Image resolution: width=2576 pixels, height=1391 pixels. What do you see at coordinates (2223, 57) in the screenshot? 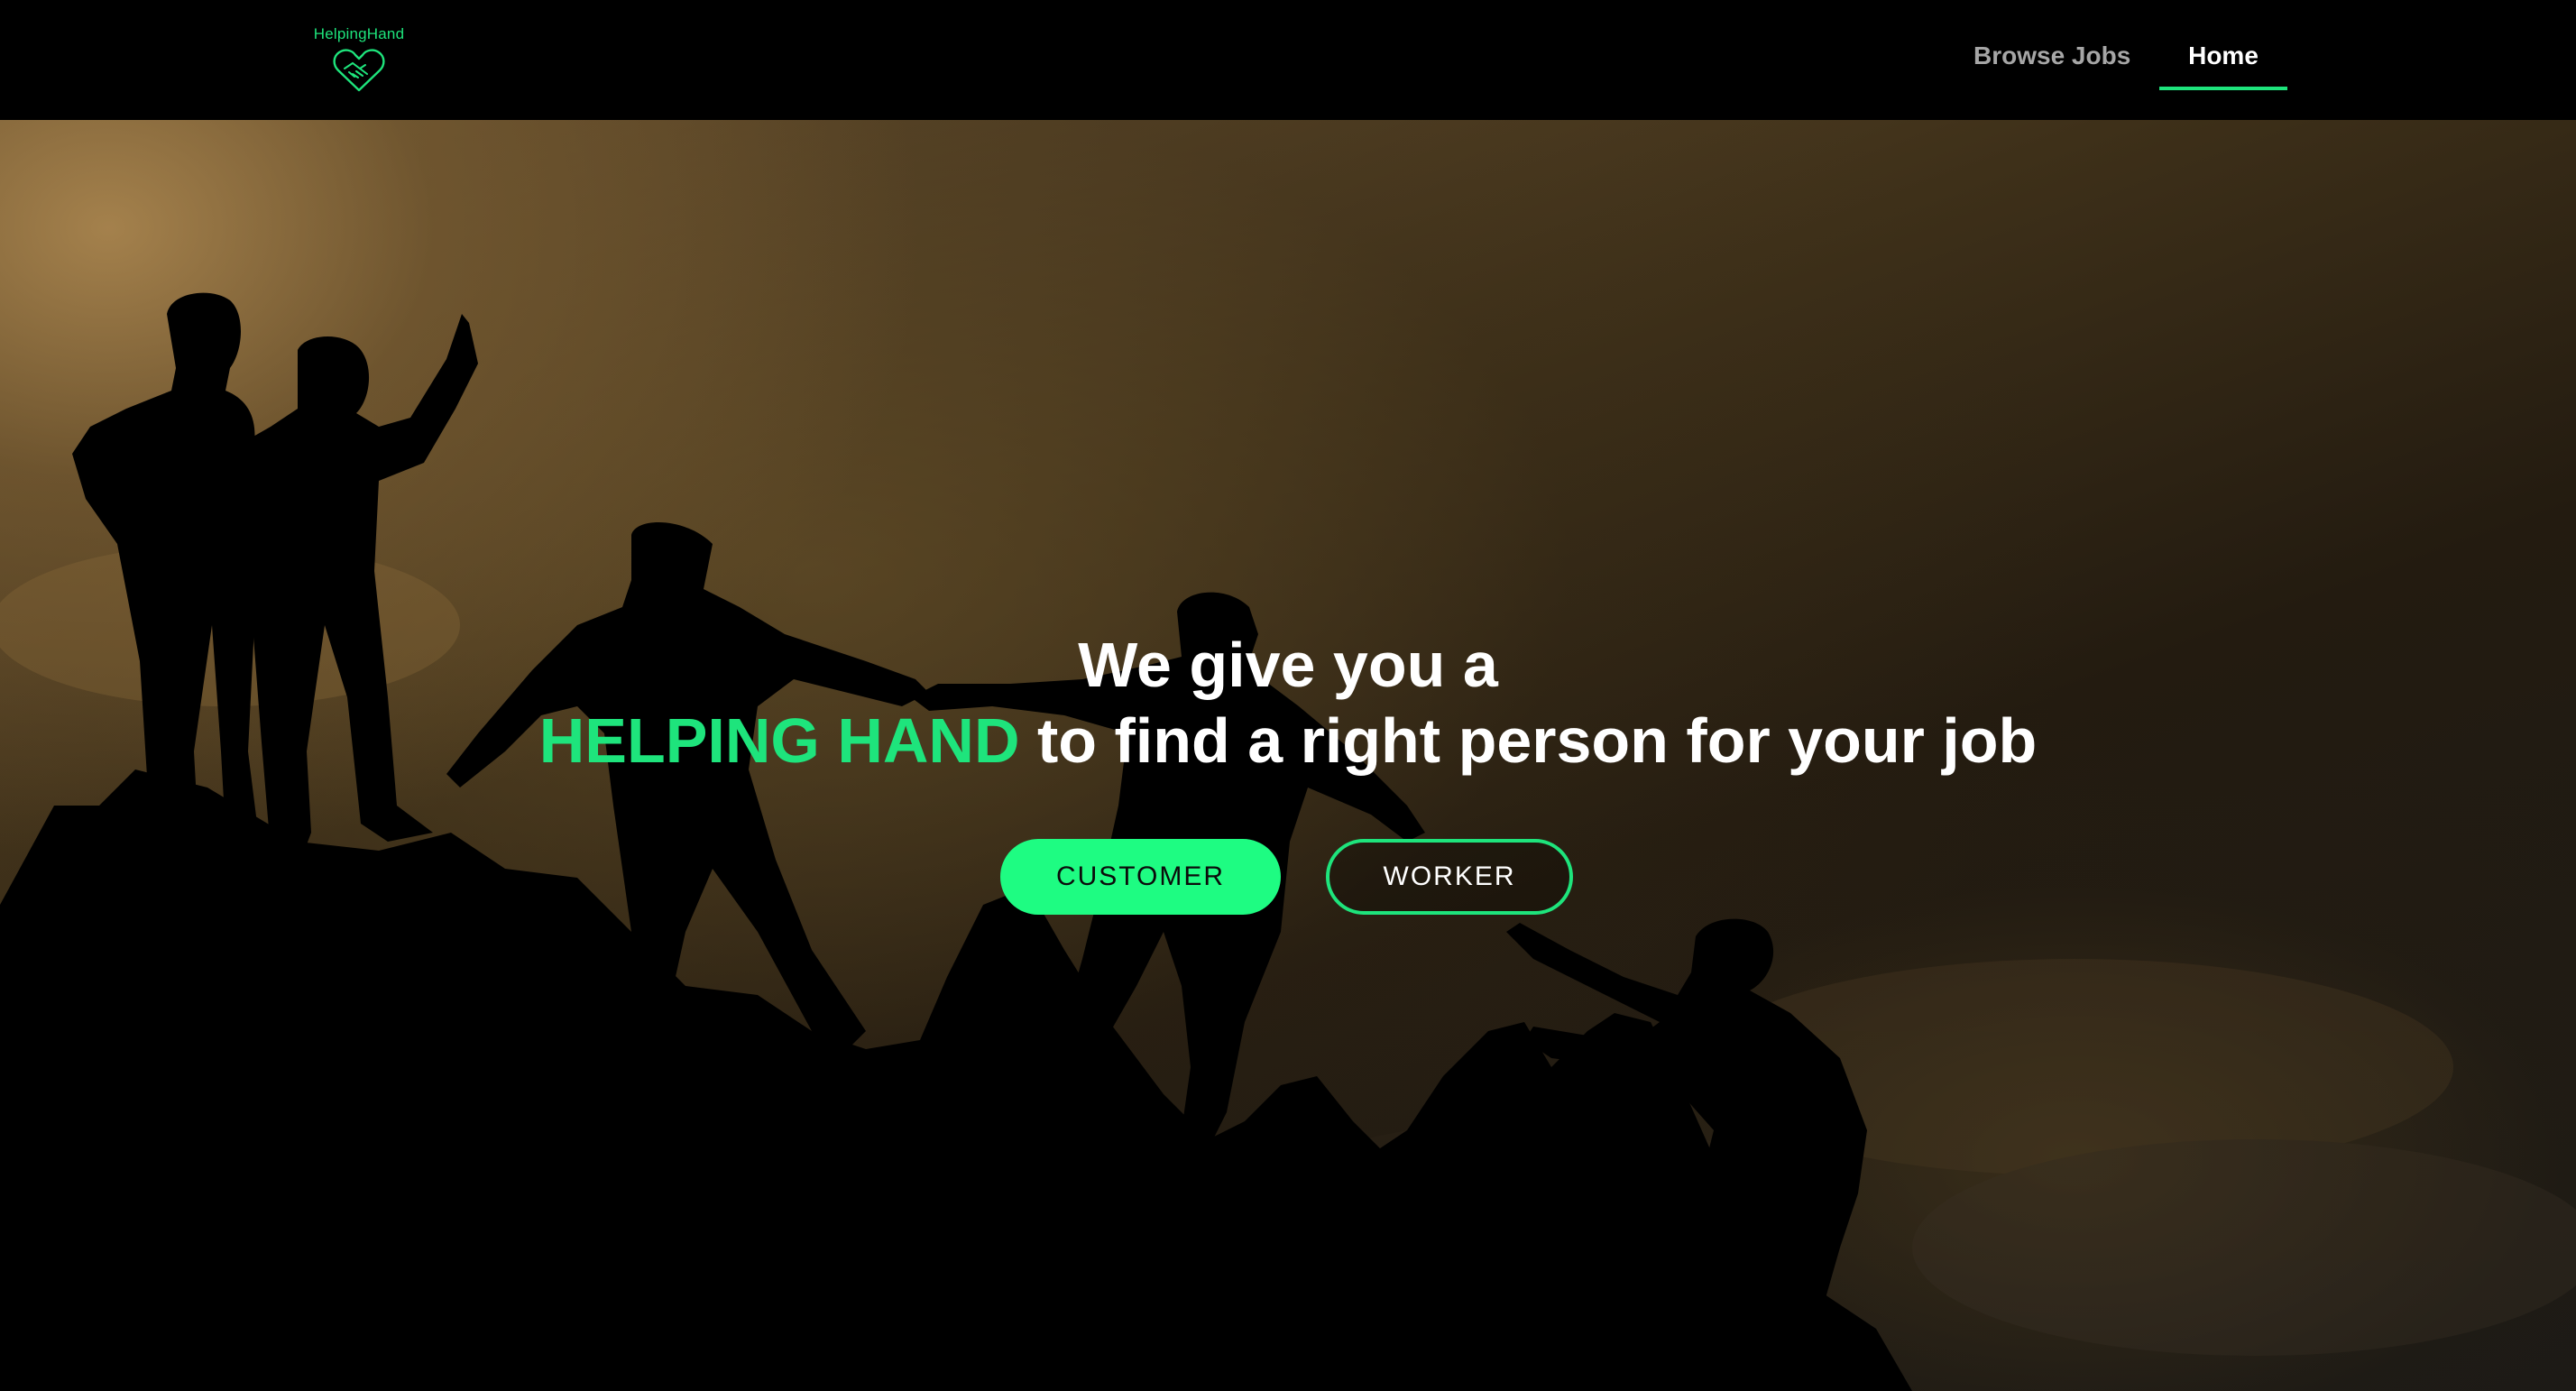
I see `nav-home: Home` at bounding box center [2223, 57].